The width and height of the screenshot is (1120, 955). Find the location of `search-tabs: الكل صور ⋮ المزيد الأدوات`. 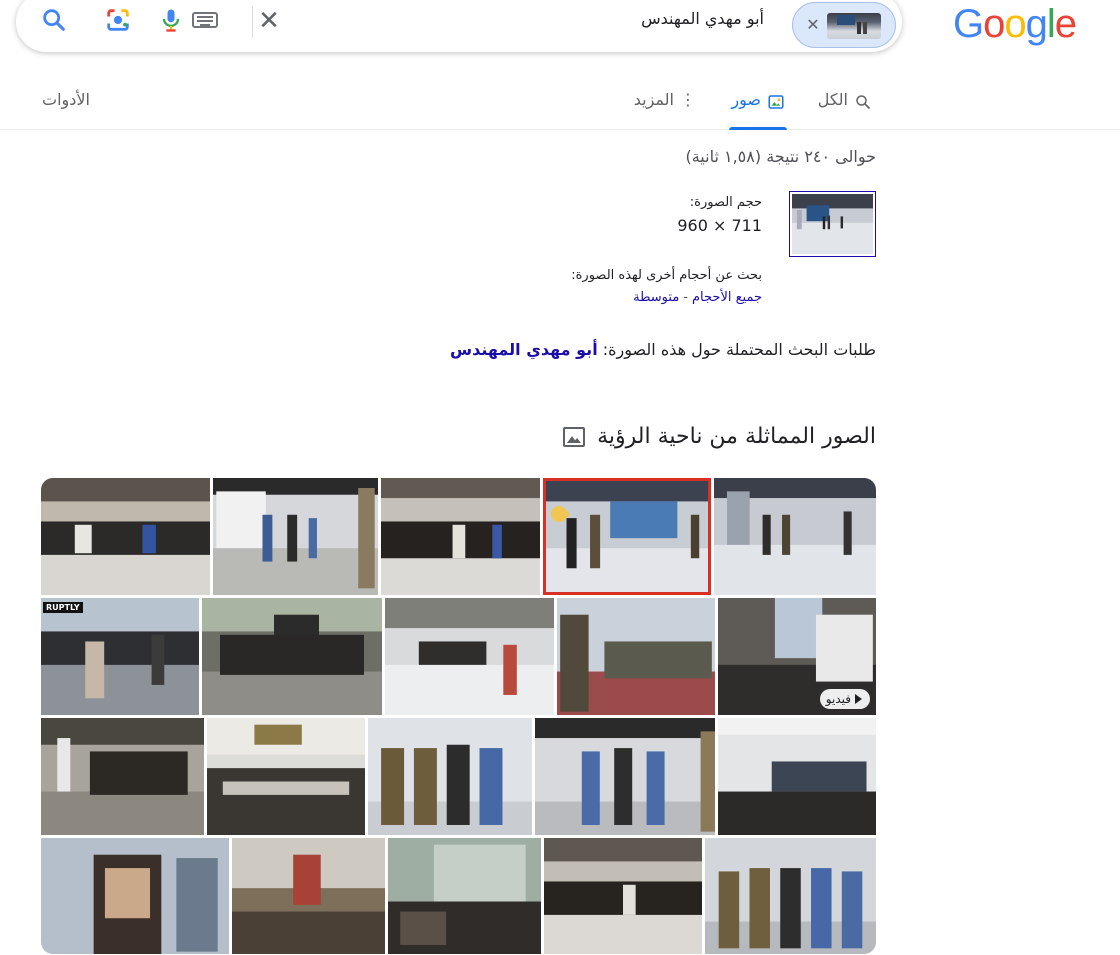

search-tabs: الكل صور ⋮ المزيد الأدوات is located at coordinates (560, 107).